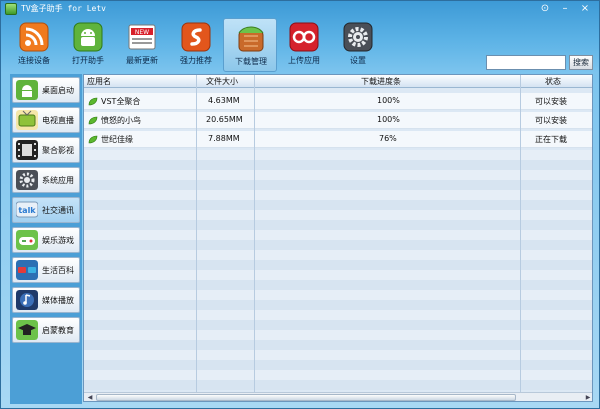 This screenshot has width=600, height=409. What do you see at coordinates (358, 60) in the screenshot?
I see `toolbar-label: 设置` at bounding box center [358, 60].